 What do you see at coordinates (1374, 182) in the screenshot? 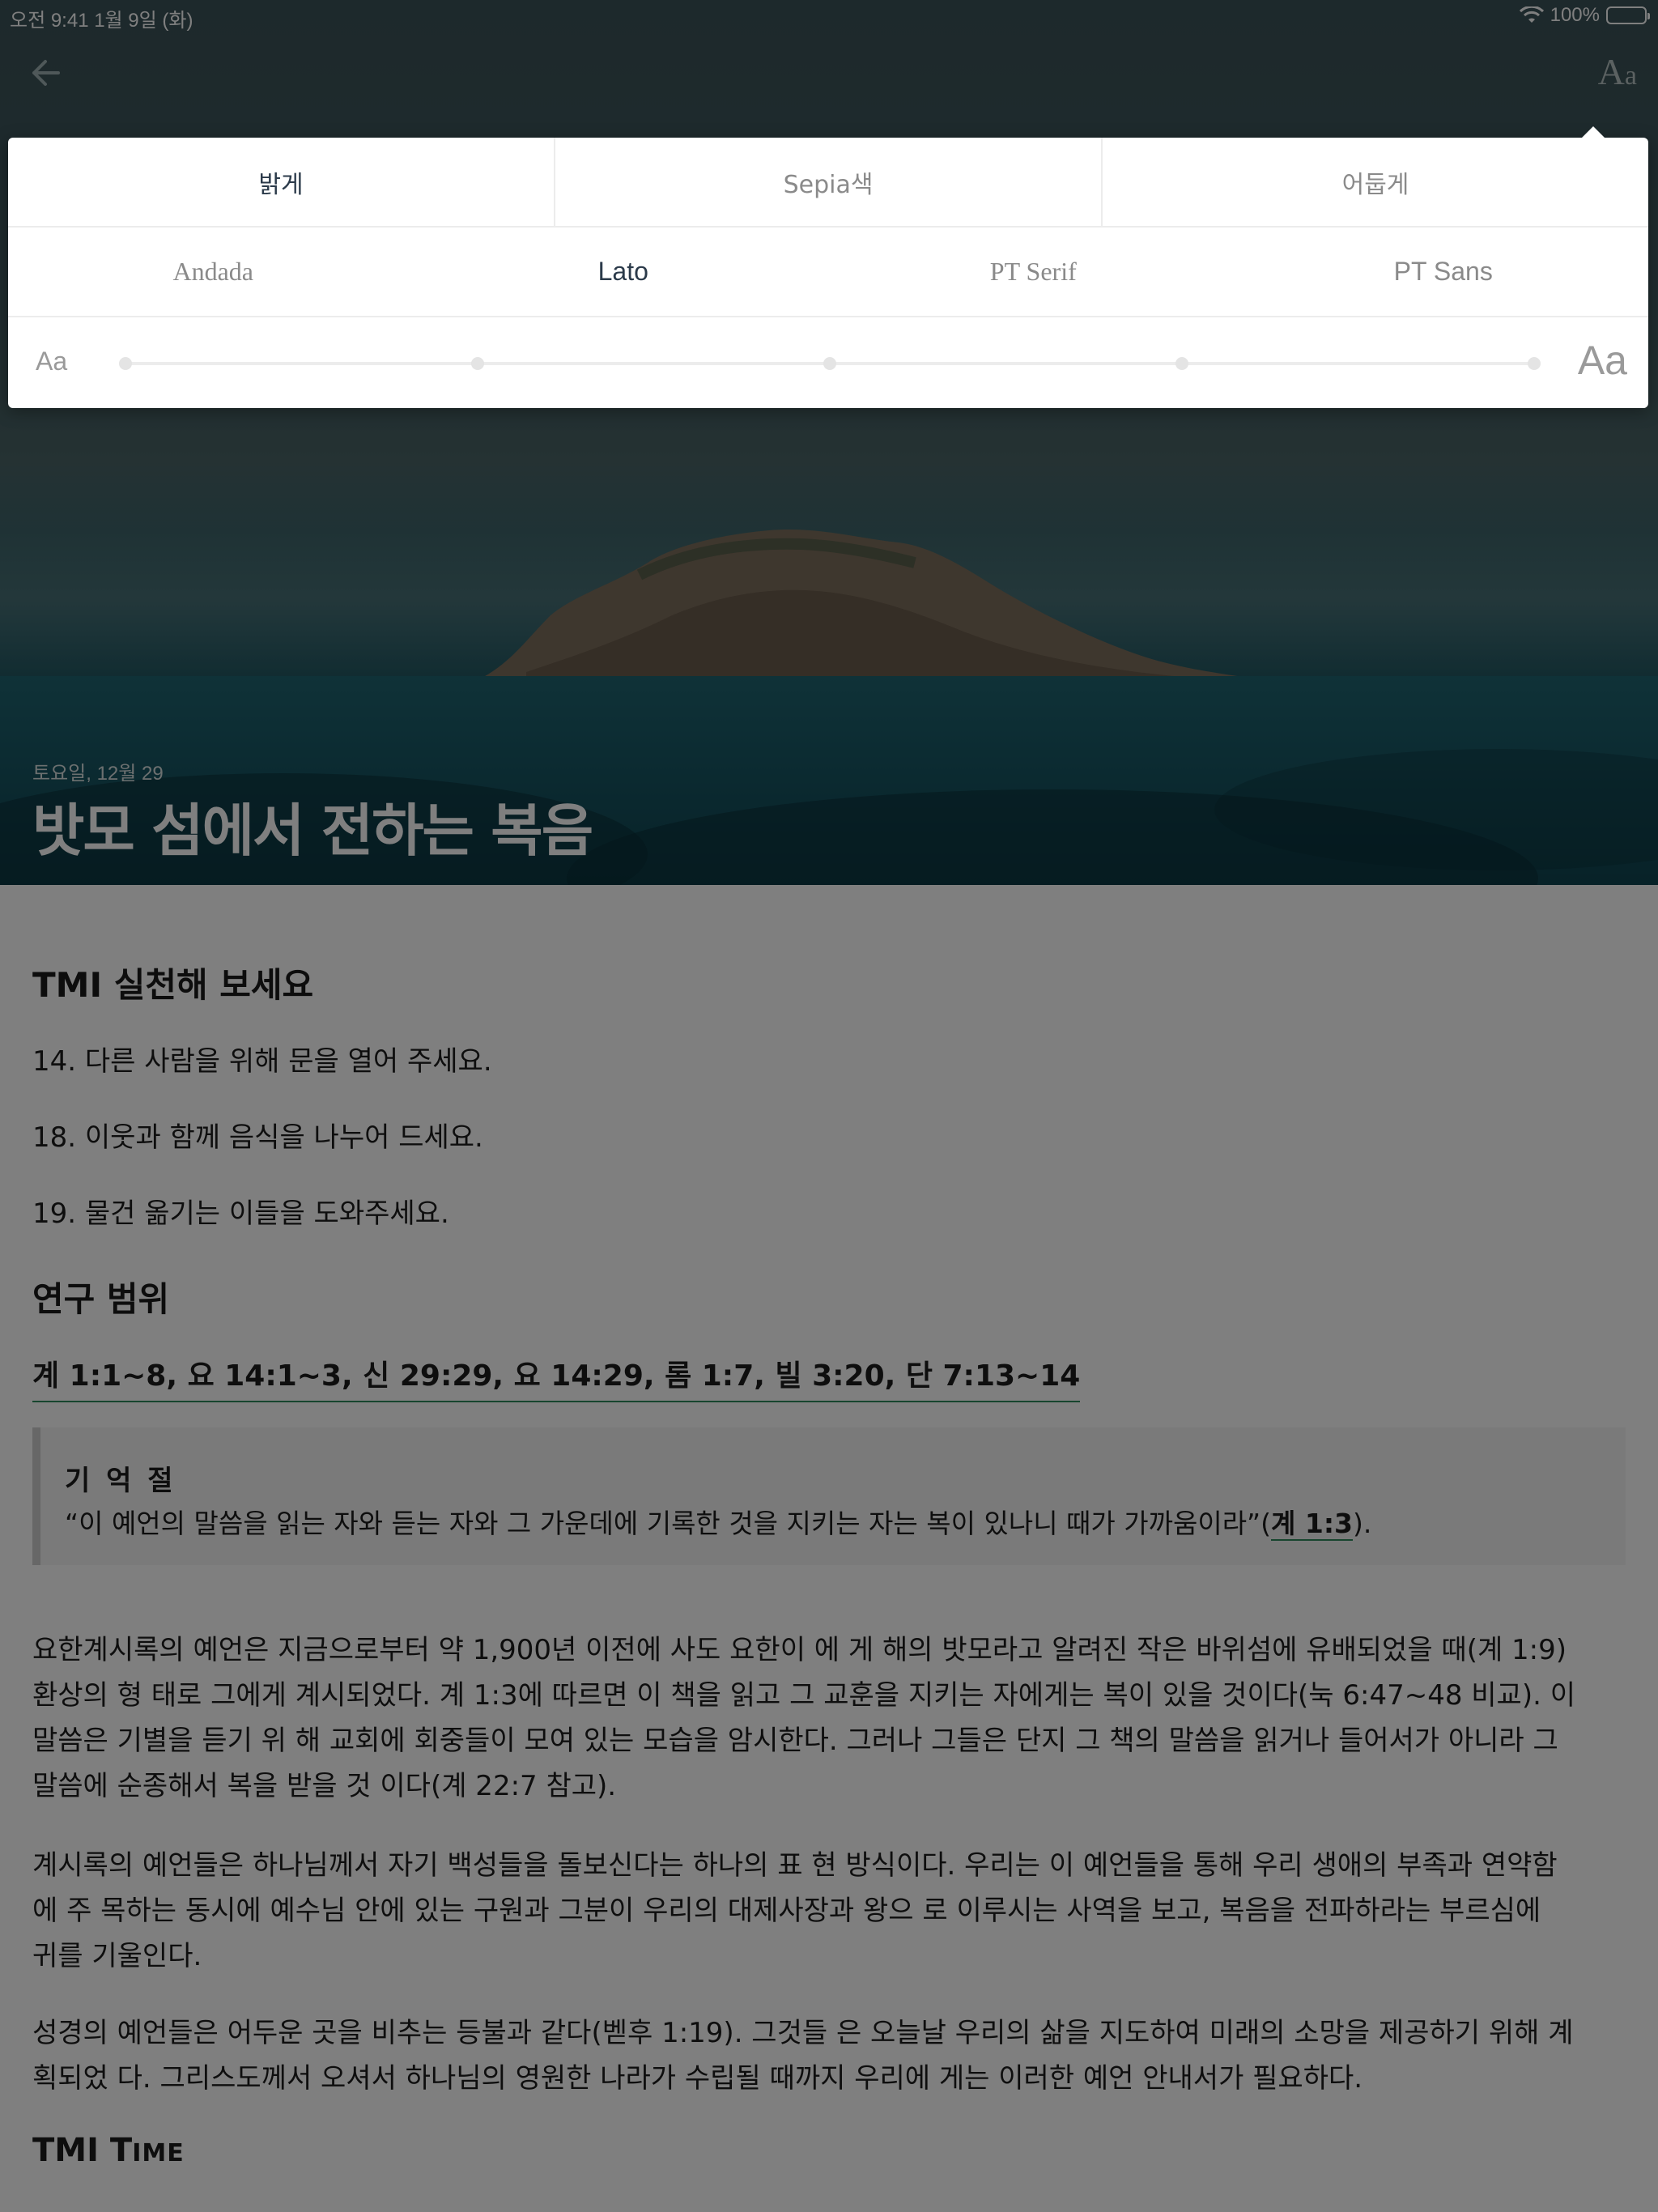
I see `theme-dark-option: 어둡게` at bounding box center [1374, 182].